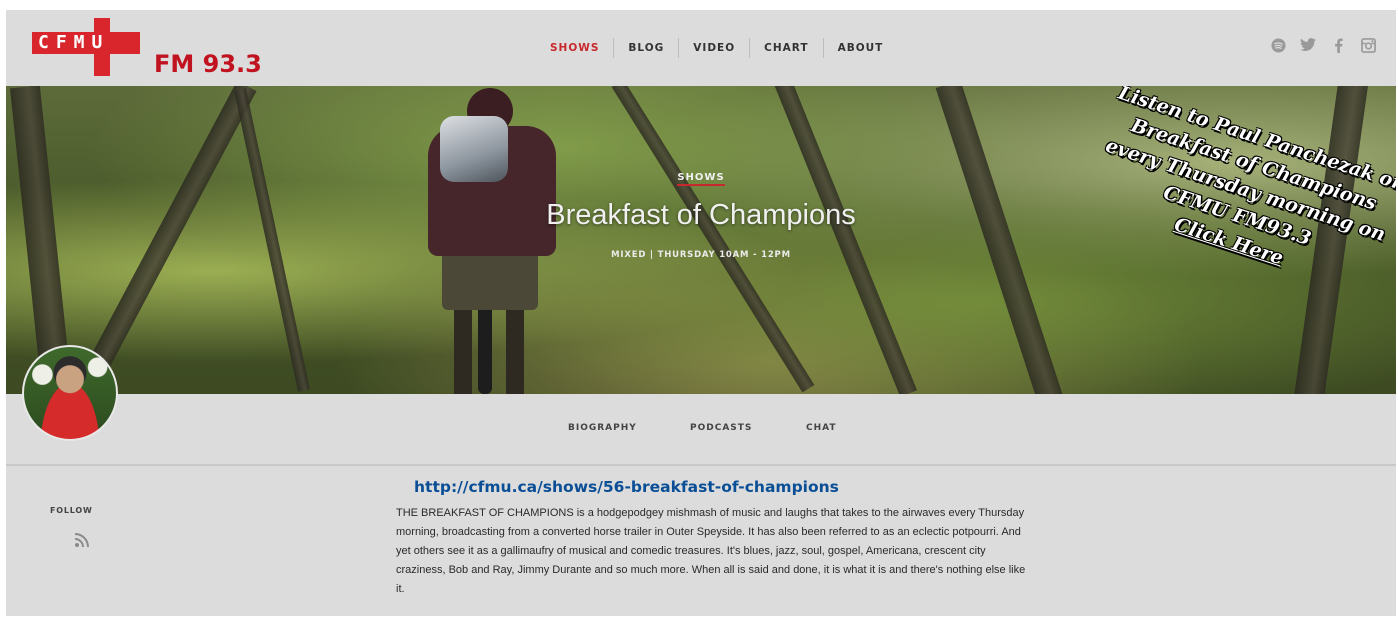 The width and height of the screenshot is (1398, 618). I want to click on twitter-icon, so click(1308, 45).